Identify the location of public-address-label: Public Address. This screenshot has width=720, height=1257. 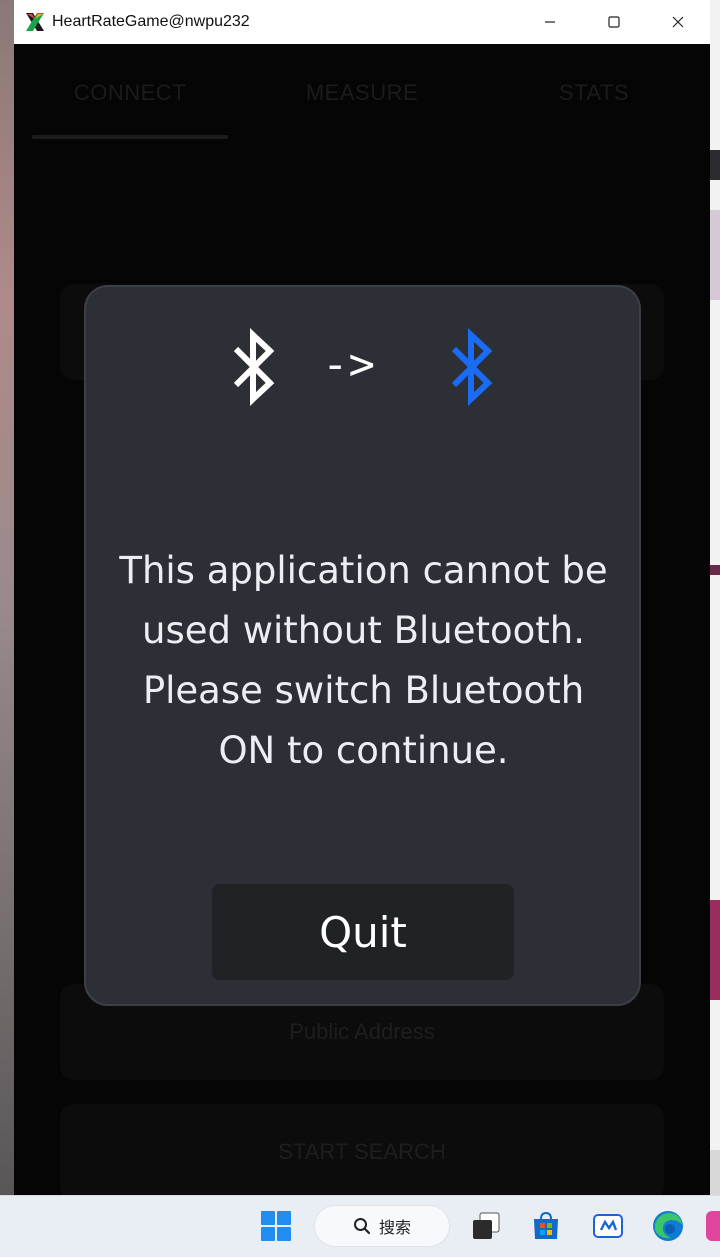
(362, 1031).